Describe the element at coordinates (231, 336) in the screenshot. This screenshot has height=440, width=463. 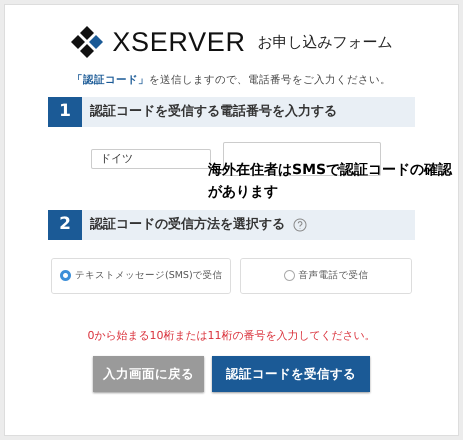
I see `error-message: 0から始まる10桁または11桁の番号を入力してください。` at that location.